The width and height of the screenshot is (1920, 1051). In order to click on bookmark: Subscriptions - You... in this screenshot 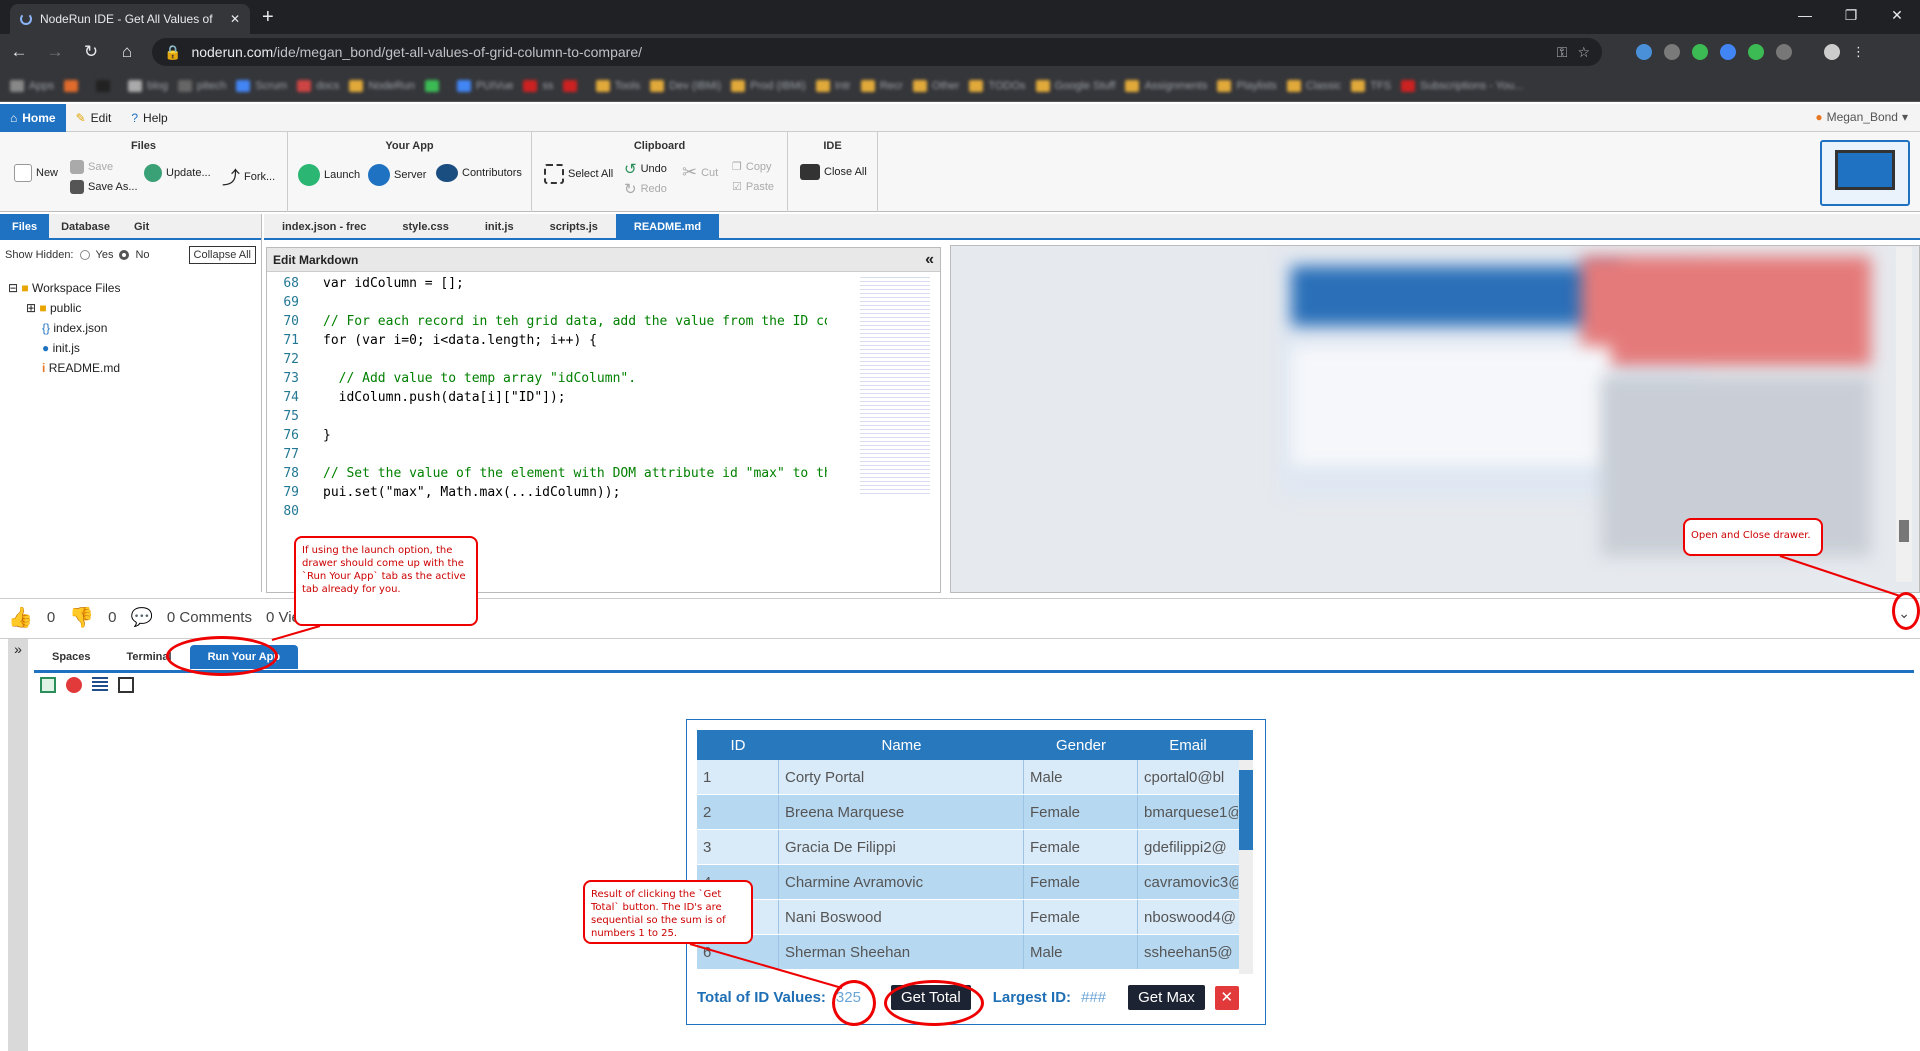, I will do `click(1462, 85)`.